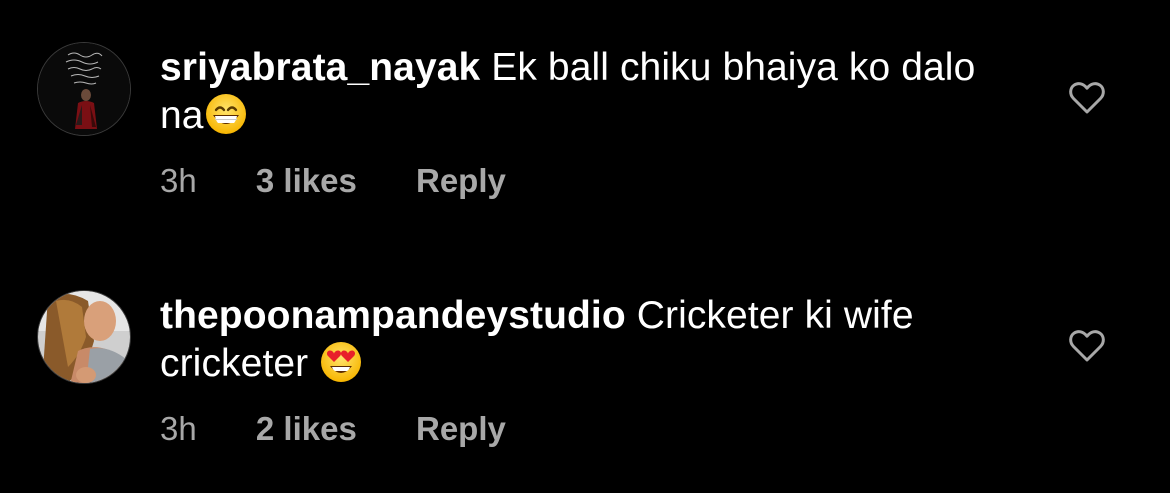  I want to click on grinning-face-with-smiling-eyes-icon, so click(226, 114).